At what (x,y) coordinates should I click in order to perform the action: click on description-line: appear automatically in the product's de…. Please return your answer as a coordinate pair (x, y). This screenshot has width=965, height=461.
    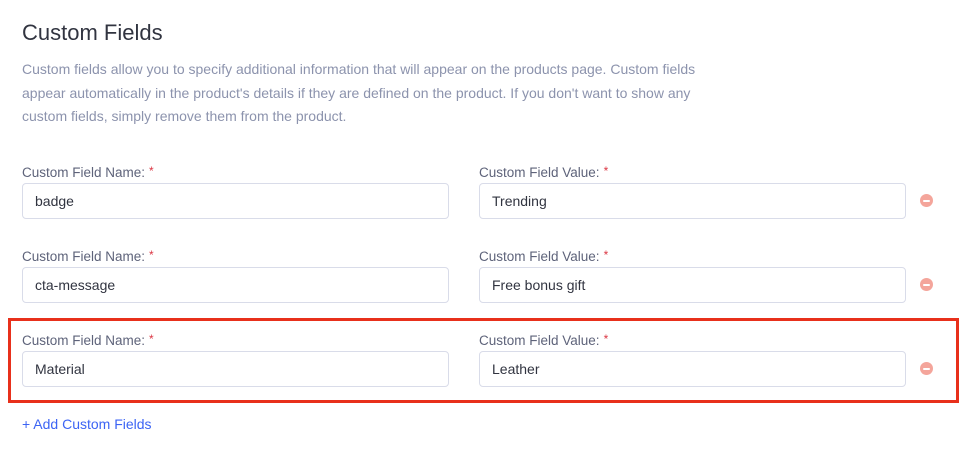
    Looking at the image, I should click on (356, 92).